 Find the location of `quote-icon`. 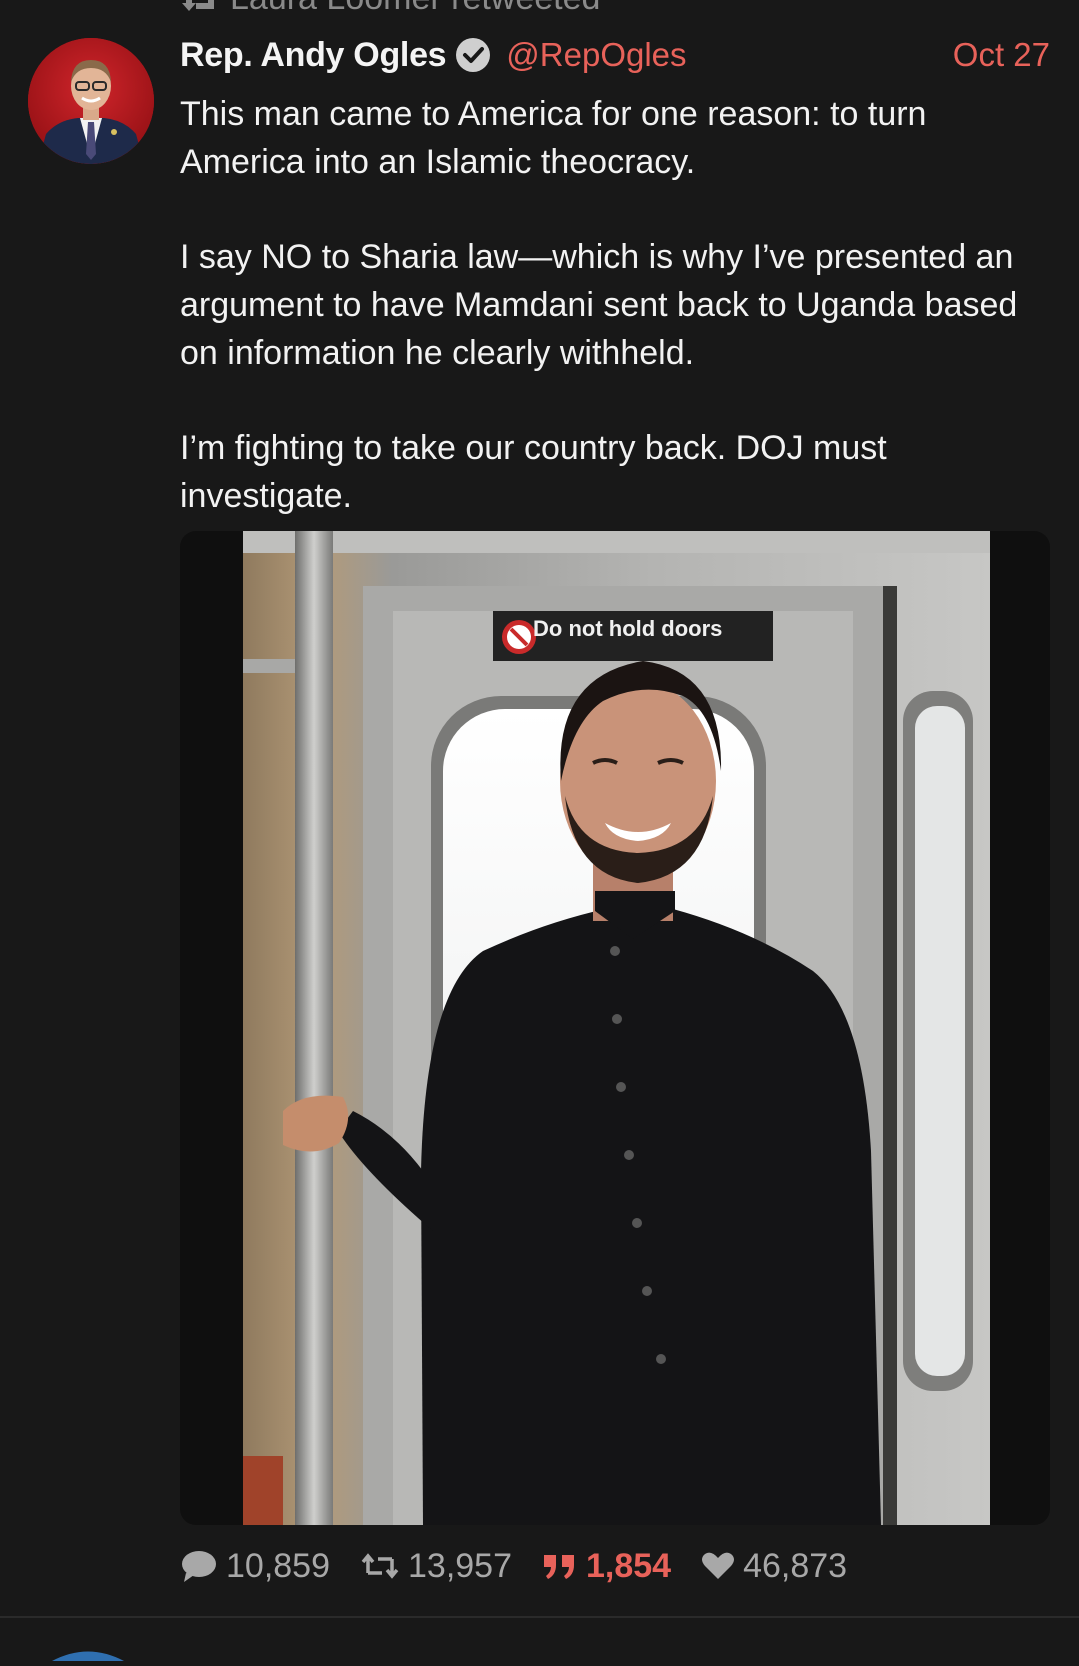

quote-icon is located at coordinates (559, 1567).